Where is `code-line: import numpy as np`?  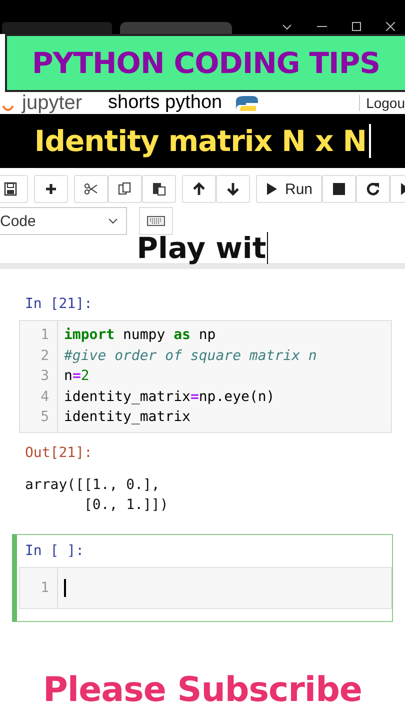
code-line: import numpy as np is located at coordinates (140, 335).